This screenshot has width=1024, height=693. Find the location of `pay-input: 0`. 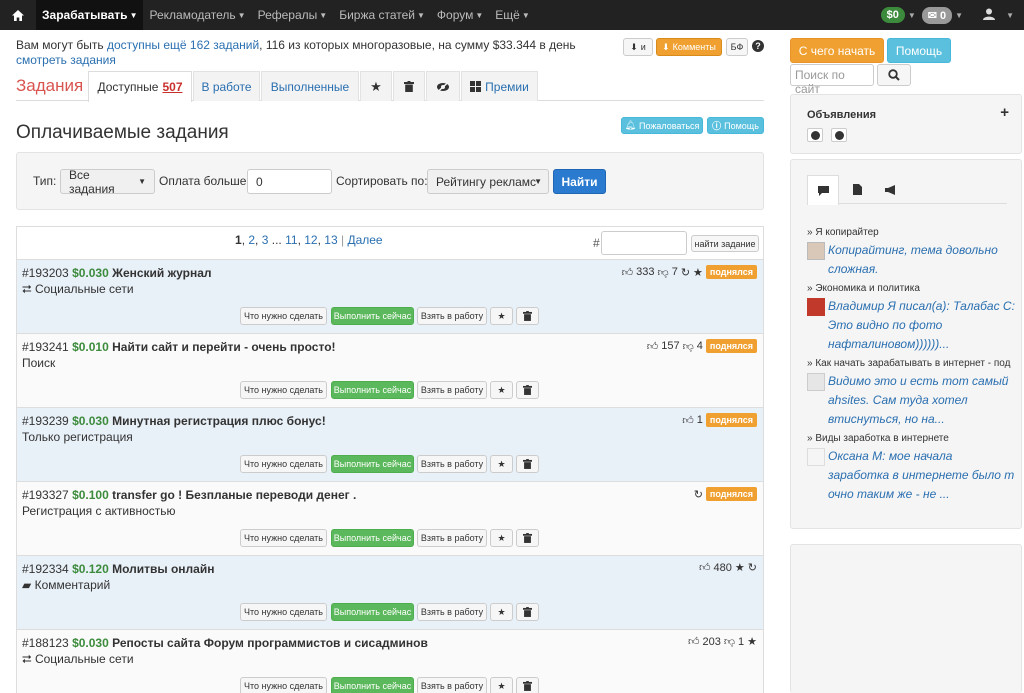

pay-input: 0 is located at coordinates (289, 181).